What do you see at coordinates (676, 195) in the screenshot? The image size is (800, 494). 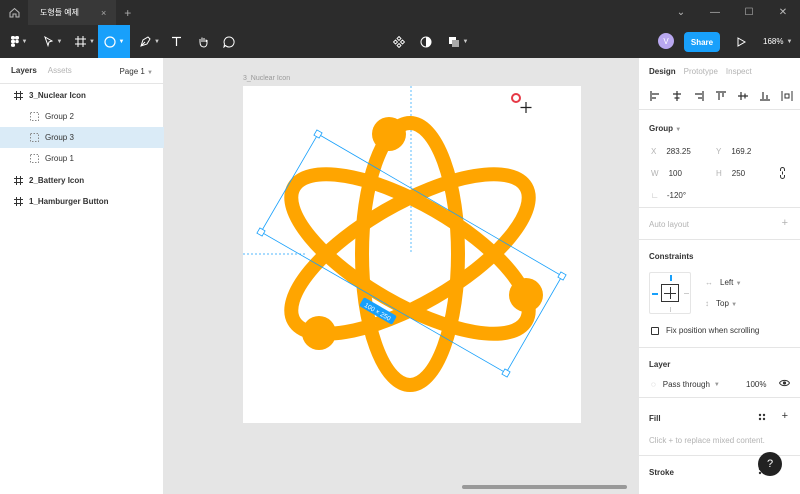 I see `rotation-value: -120°` at bounding box center [676, 195].